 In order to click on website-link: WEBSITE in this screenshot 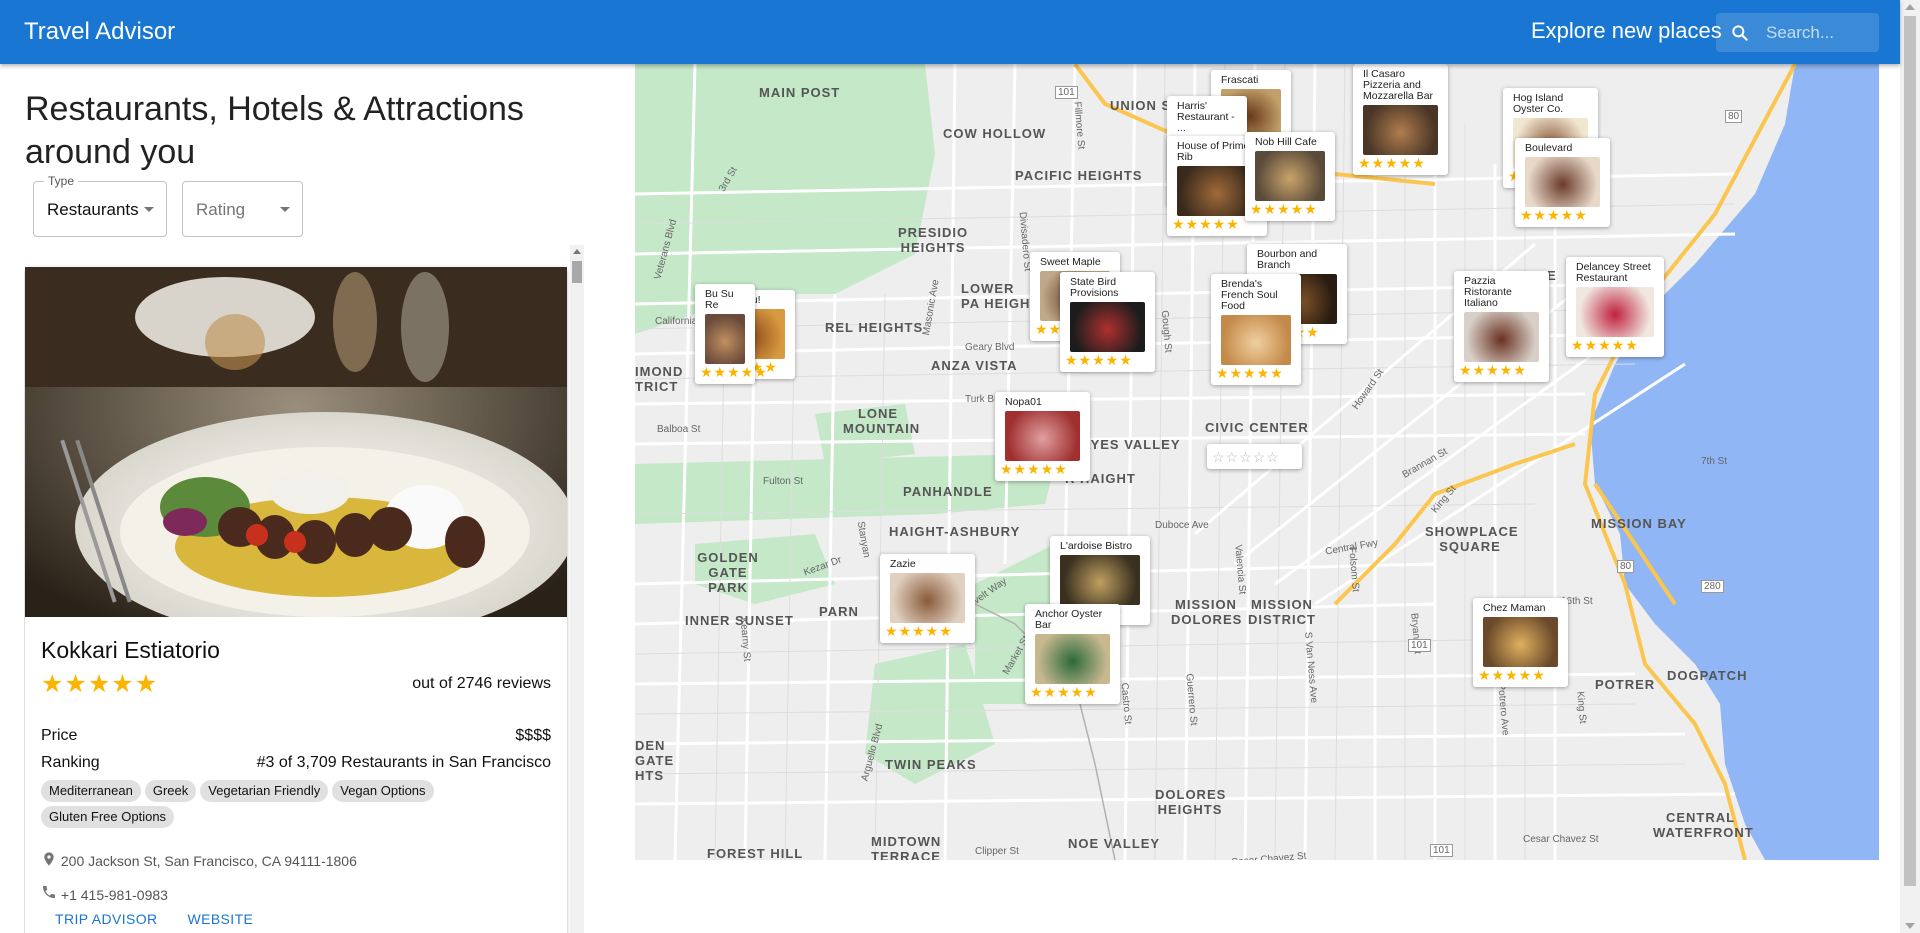, I will do `click(220, 919)`.